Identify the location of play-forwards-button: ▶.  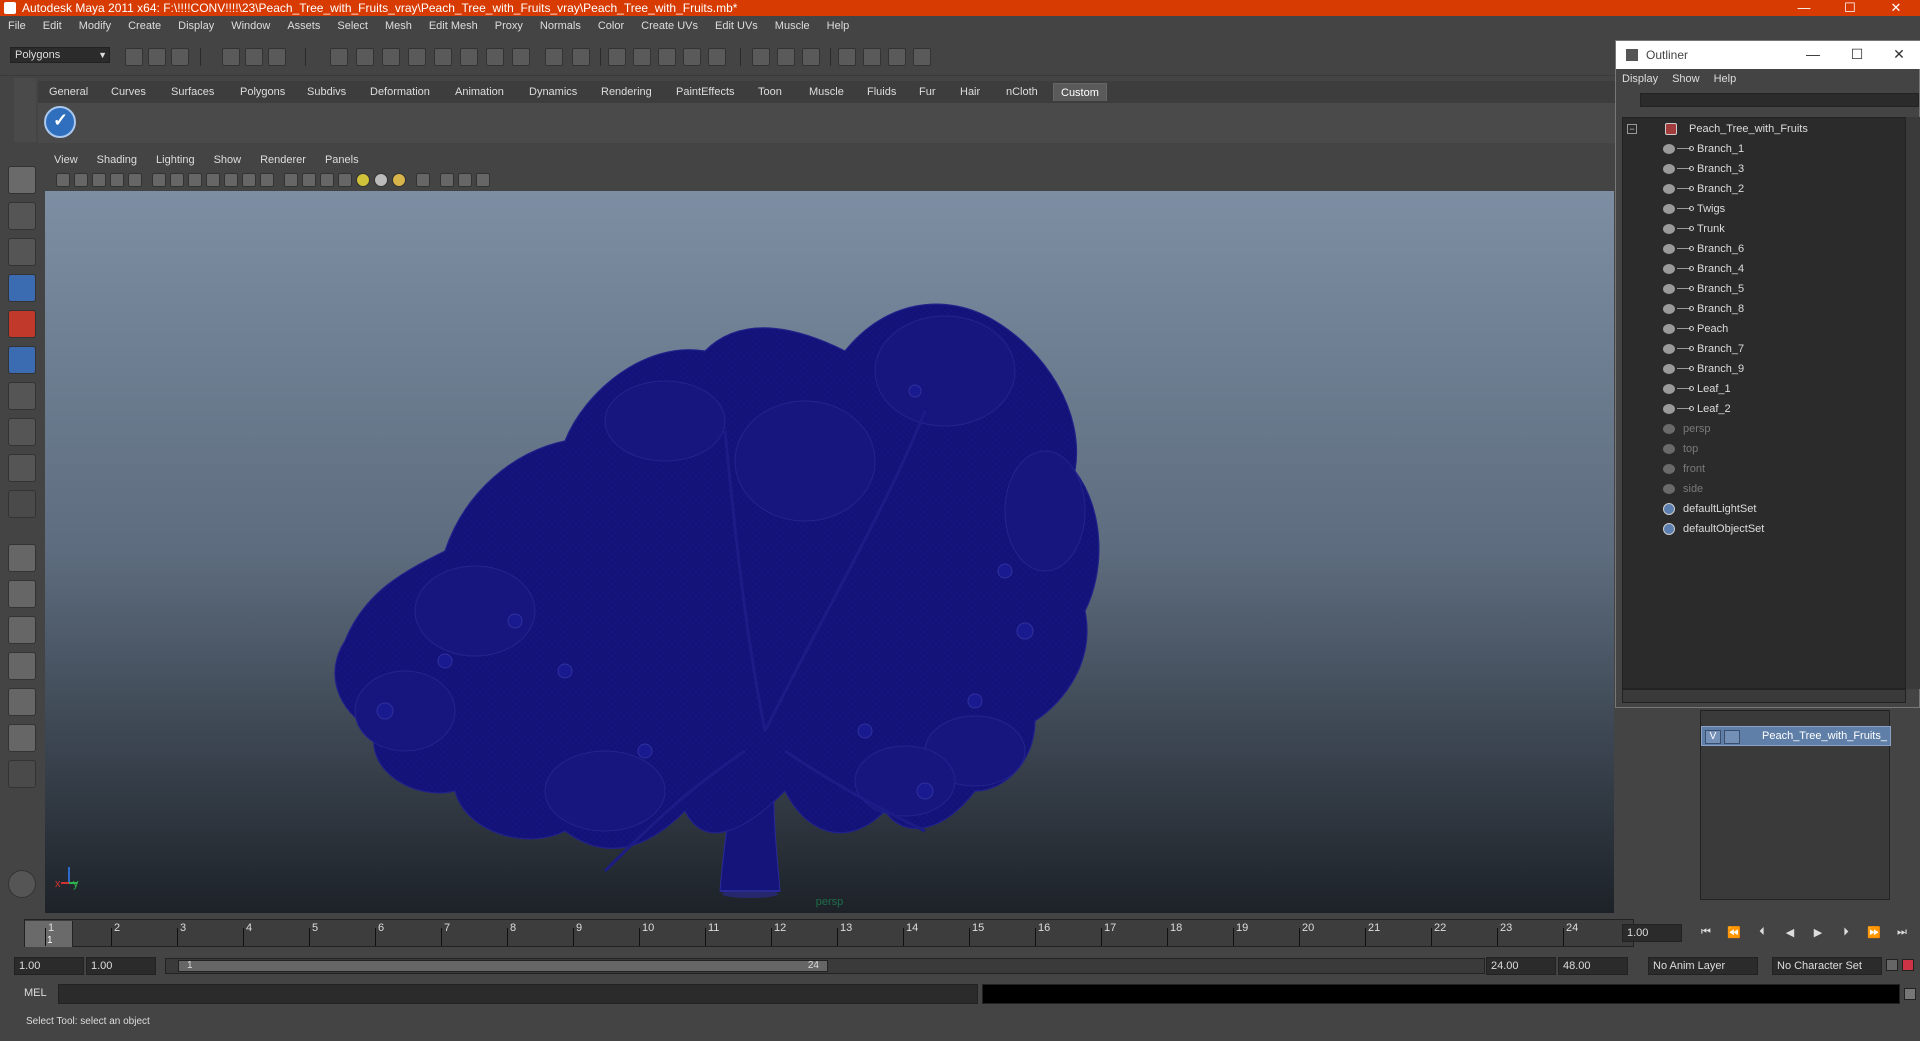
(1818, 933).